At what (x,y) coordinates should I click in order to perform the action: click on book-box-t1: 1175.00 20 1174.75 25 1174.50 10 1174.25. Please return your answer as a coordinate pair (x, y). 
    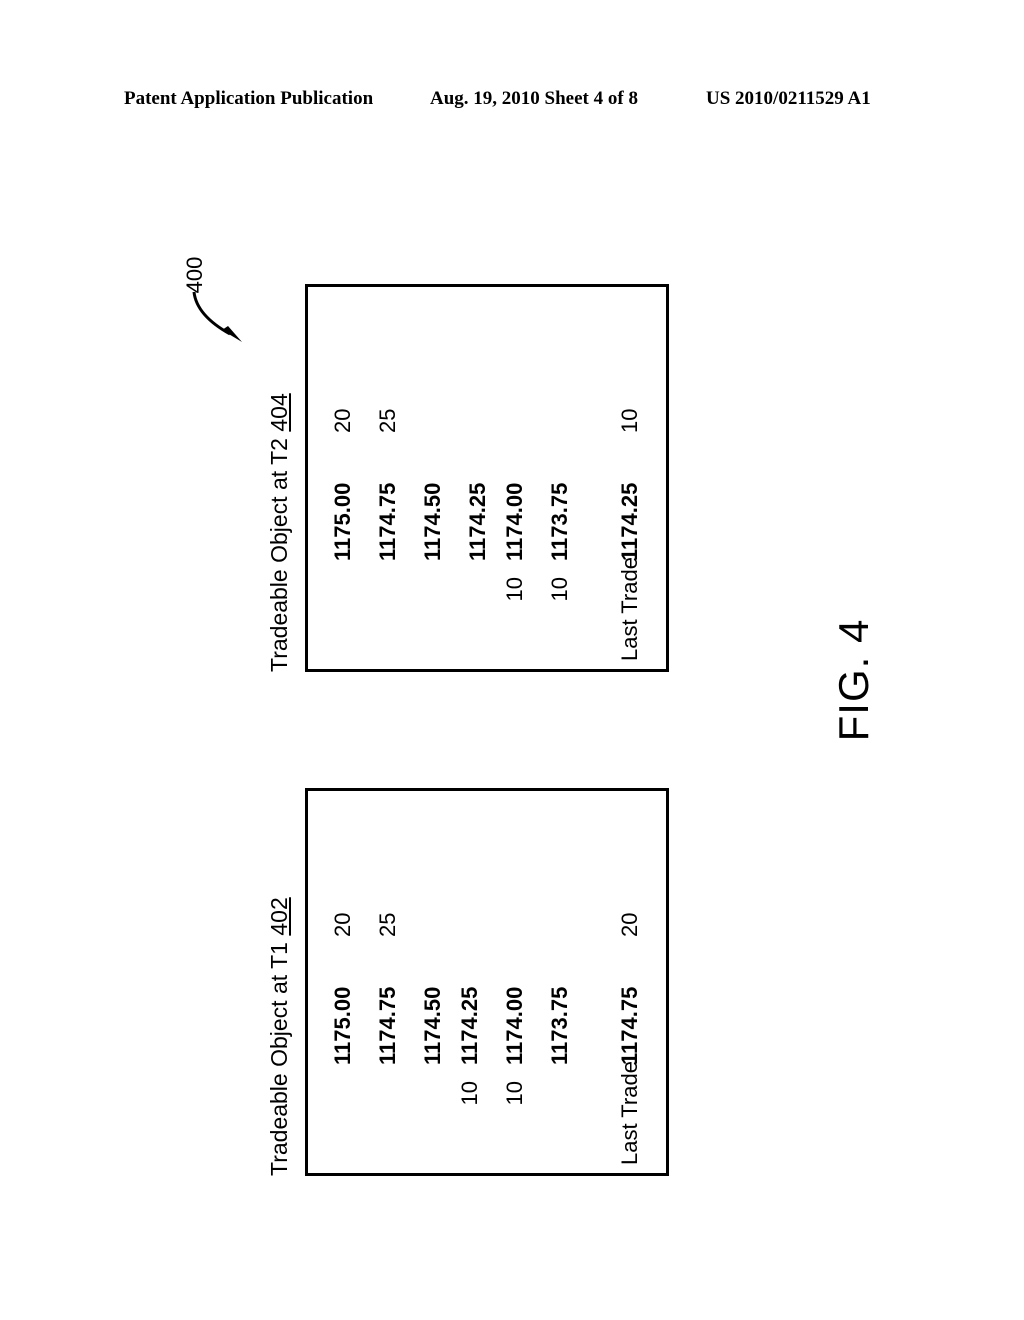
    Looking at the image, I should click on (487, 982).